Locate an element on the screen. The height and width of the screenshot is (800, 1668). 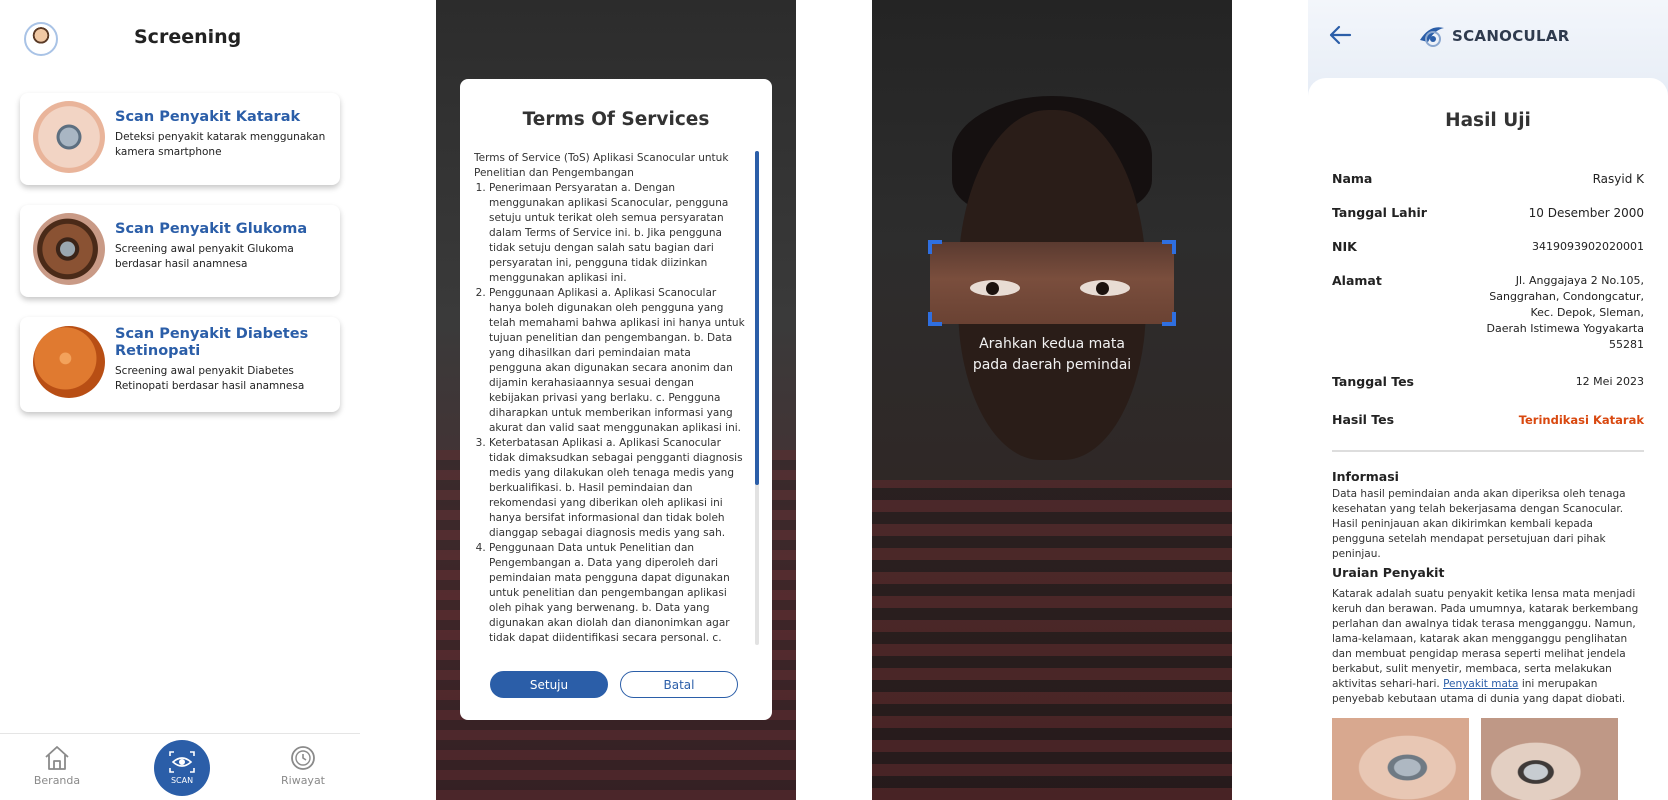
value-tanggal-tes: 12 Mei 2023 is located at coordinates (1609, 381).